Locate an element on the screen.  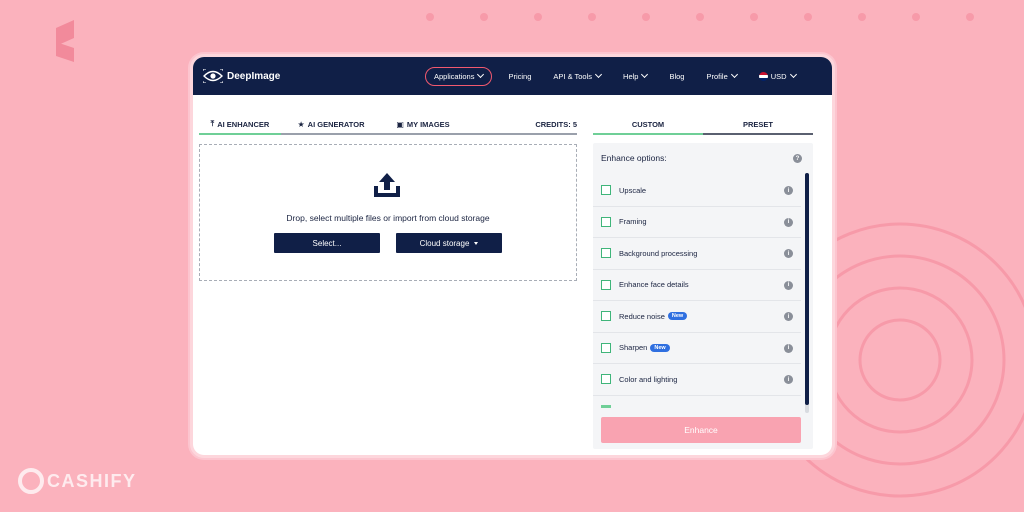
nav-applications: Applications is located at coordinates (459, 76).